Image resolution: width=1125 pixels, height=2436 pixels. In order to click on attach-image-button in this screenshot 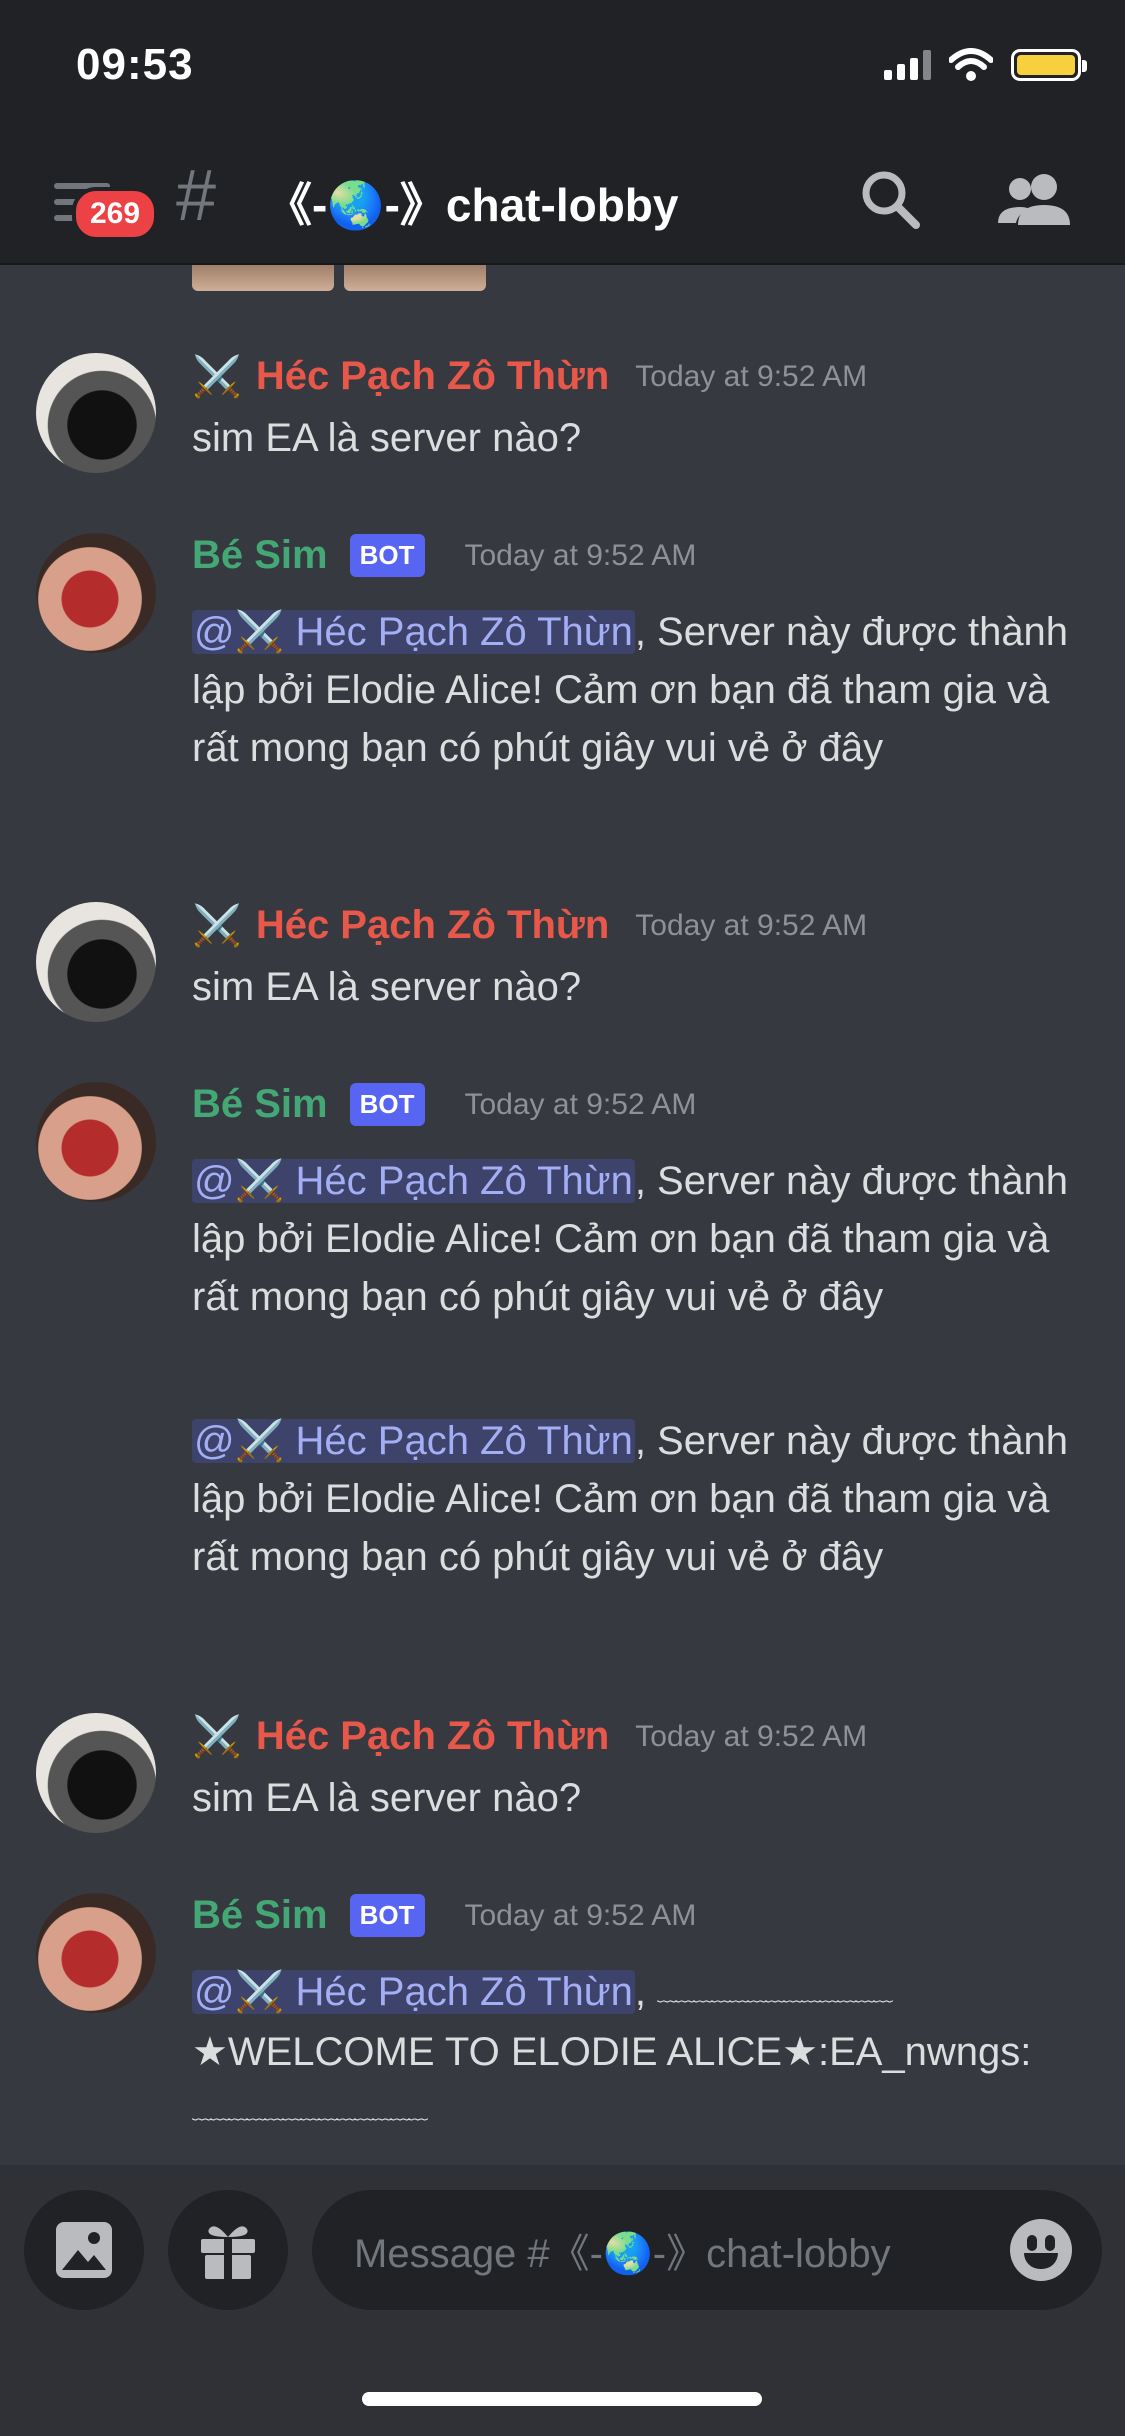, I will do `click(84, 2250)`.